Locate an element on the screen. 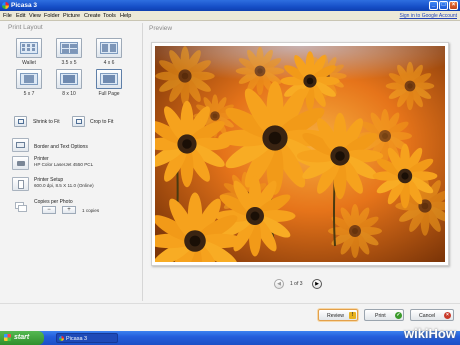  layout-wallet-icon is located at coordinates (29, 48).